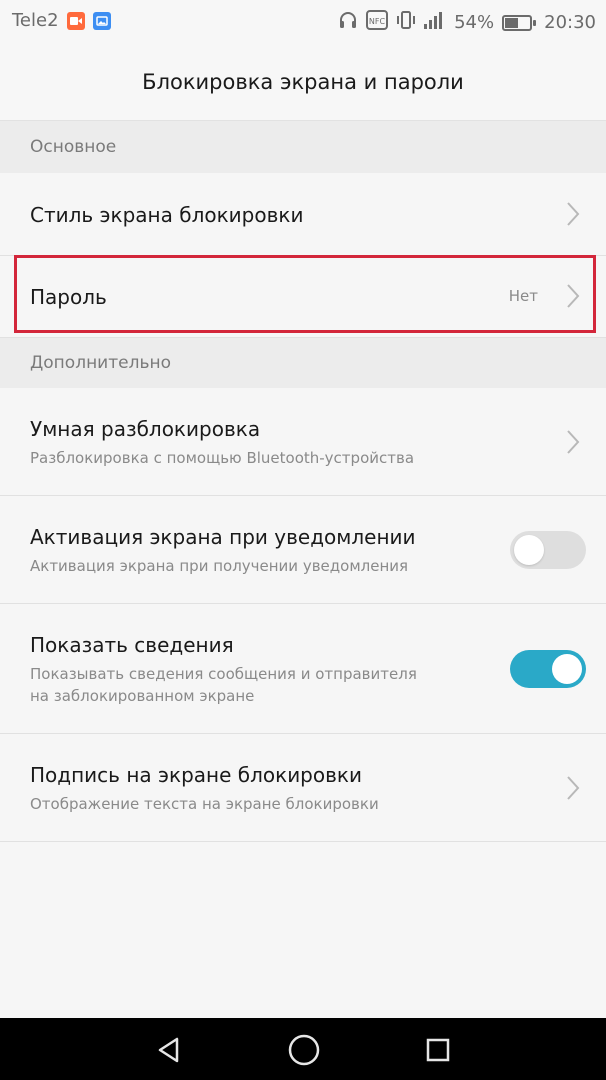 This screenshot has height=1080, width=606. Describe the element at coordinates (132, 645) in the screenshot. I see `row-label: Показать сведения` at that location.